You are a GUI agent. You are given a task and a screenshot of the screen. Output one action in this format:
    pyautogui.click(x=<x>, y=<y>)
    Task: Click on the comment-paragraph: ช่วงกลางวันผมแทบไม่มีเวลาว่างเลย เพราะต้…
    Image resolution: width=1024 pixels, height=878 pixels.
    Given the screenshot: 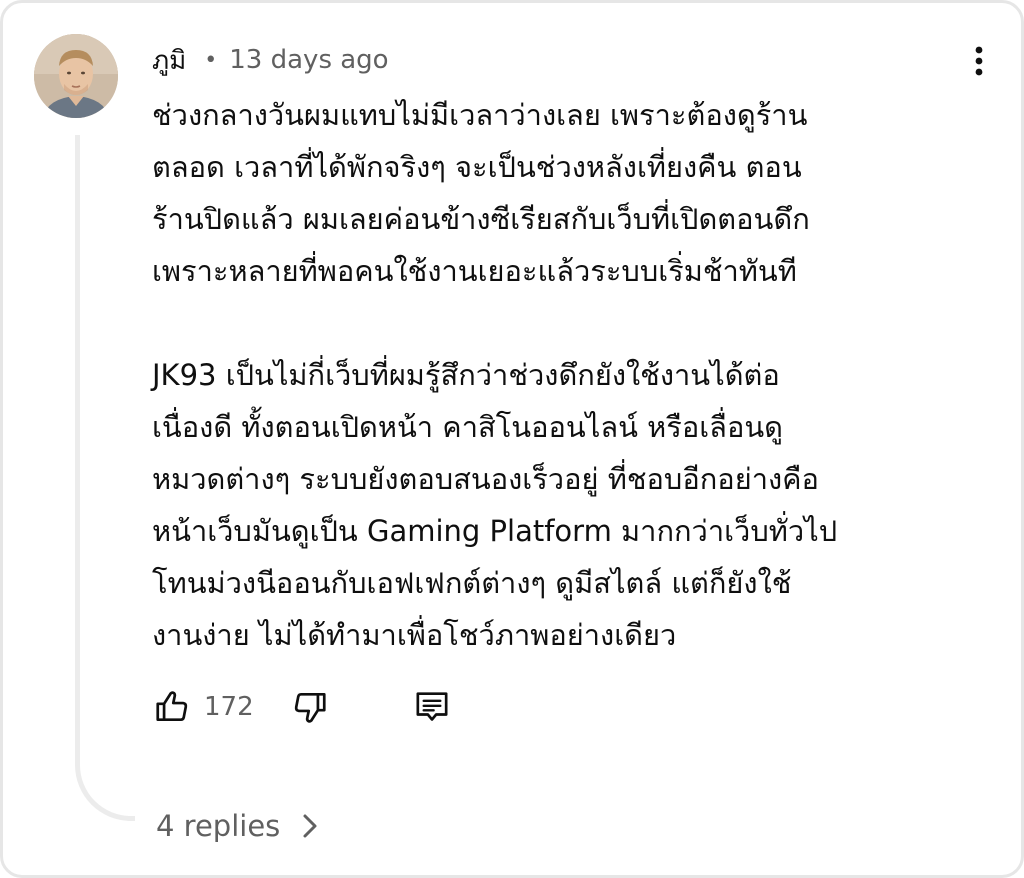 What is the action you would take?
    pyautogui.click(x=481, y=193)
    